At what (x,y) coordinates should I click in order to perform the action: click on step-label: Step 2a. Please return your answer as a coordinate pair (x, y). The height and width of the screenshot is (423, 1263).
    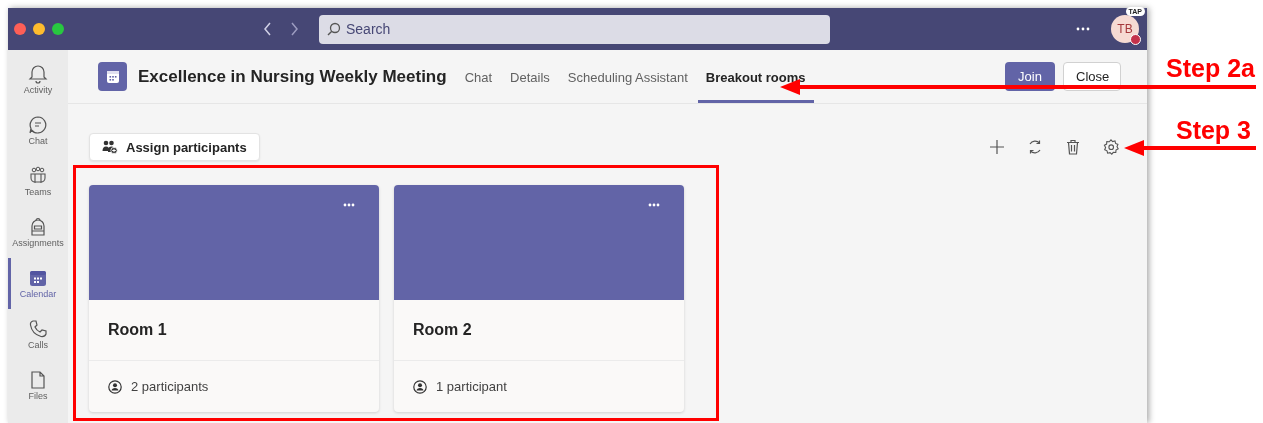
    Looking at the image, I should click on (1210, 68).